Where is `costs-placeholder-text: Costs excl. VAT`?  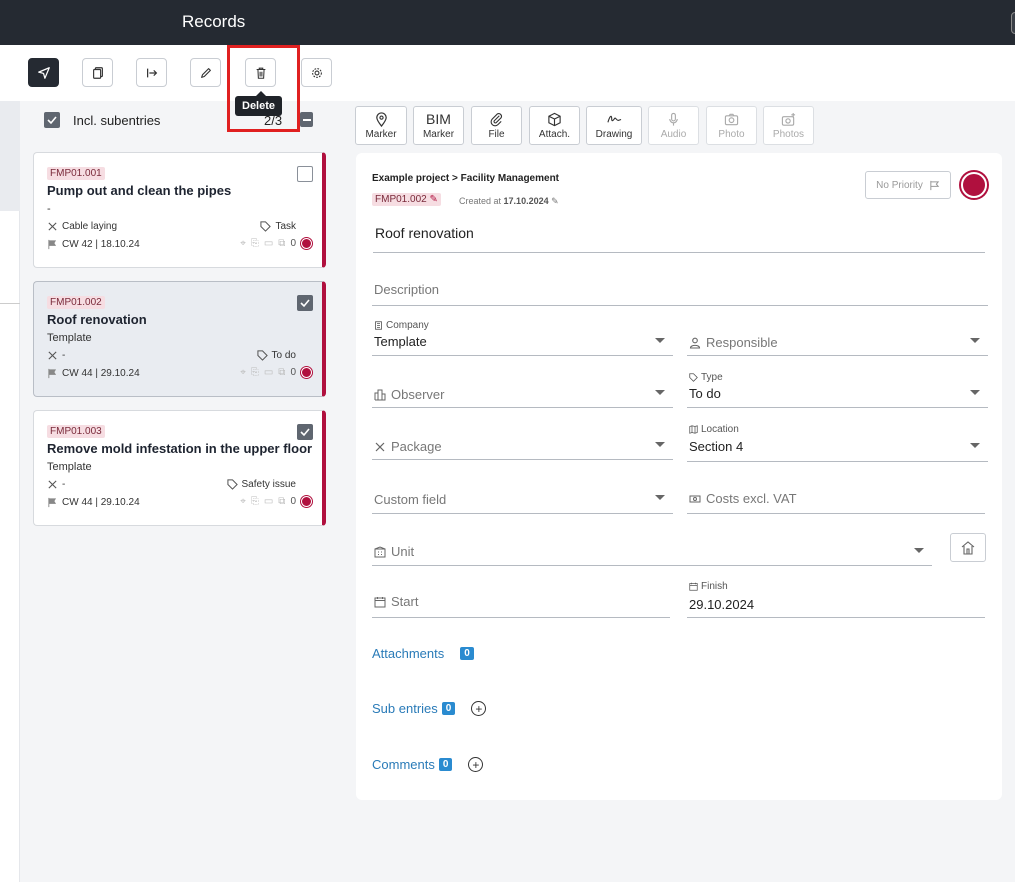 costs-placeholder-text: Costs excl. VAT is located at coordinates (751, 498).